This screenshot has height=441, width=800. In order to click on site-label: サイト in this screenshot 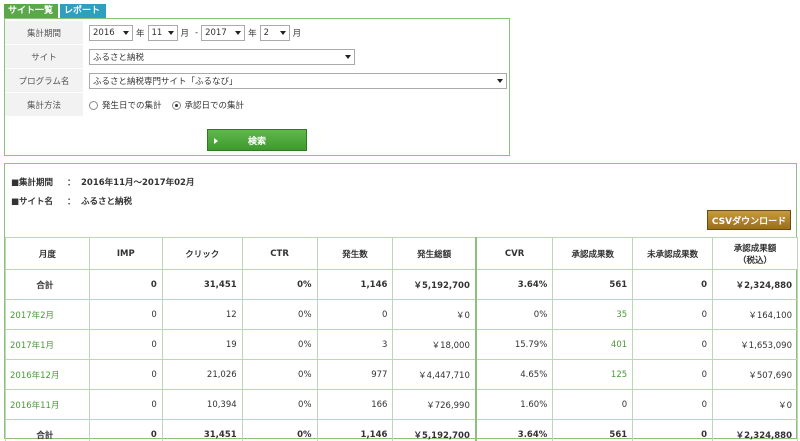, I will do `click(44, 57)`.